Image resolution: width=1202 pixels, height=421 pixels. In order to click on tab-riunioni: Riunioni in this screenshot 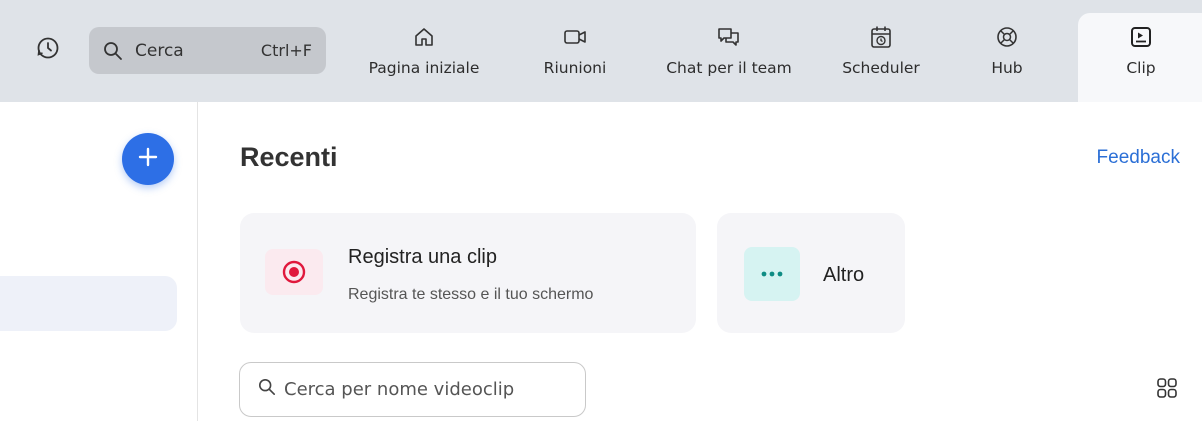, I will do `click(575, 59)`.